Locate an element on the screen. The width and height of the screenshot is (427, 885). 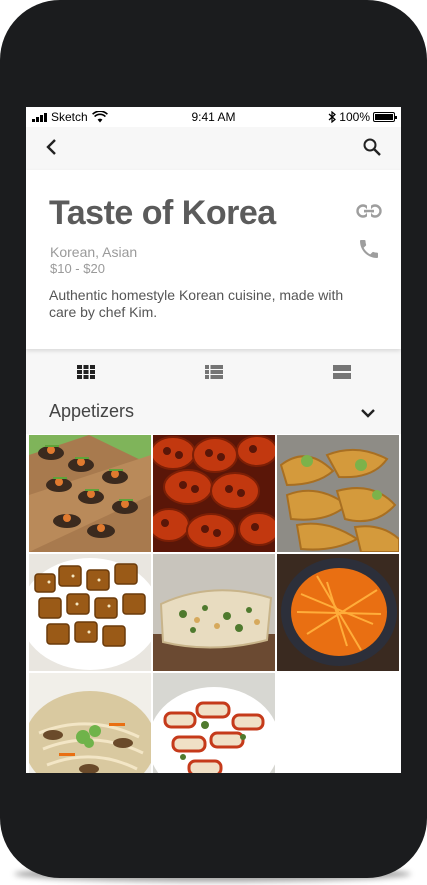
bluetooth-icon is located at coordinates (332, 117).